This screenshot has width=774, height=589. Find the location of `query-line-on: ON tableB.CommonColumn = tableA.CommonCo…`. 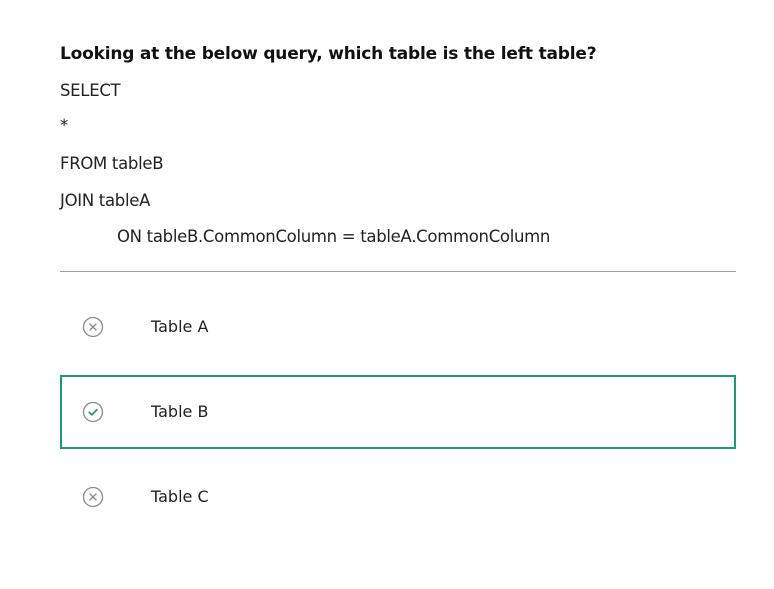

query-line-on: ON tableB.CommonColumn = tableA.CommonCo… is located at coordinates (334, 236).